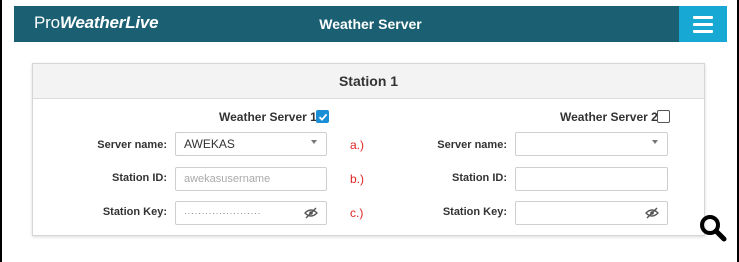 The image size is (739, 262). I want to click on server-1-station-key-input: ······················, so click(251, 213).